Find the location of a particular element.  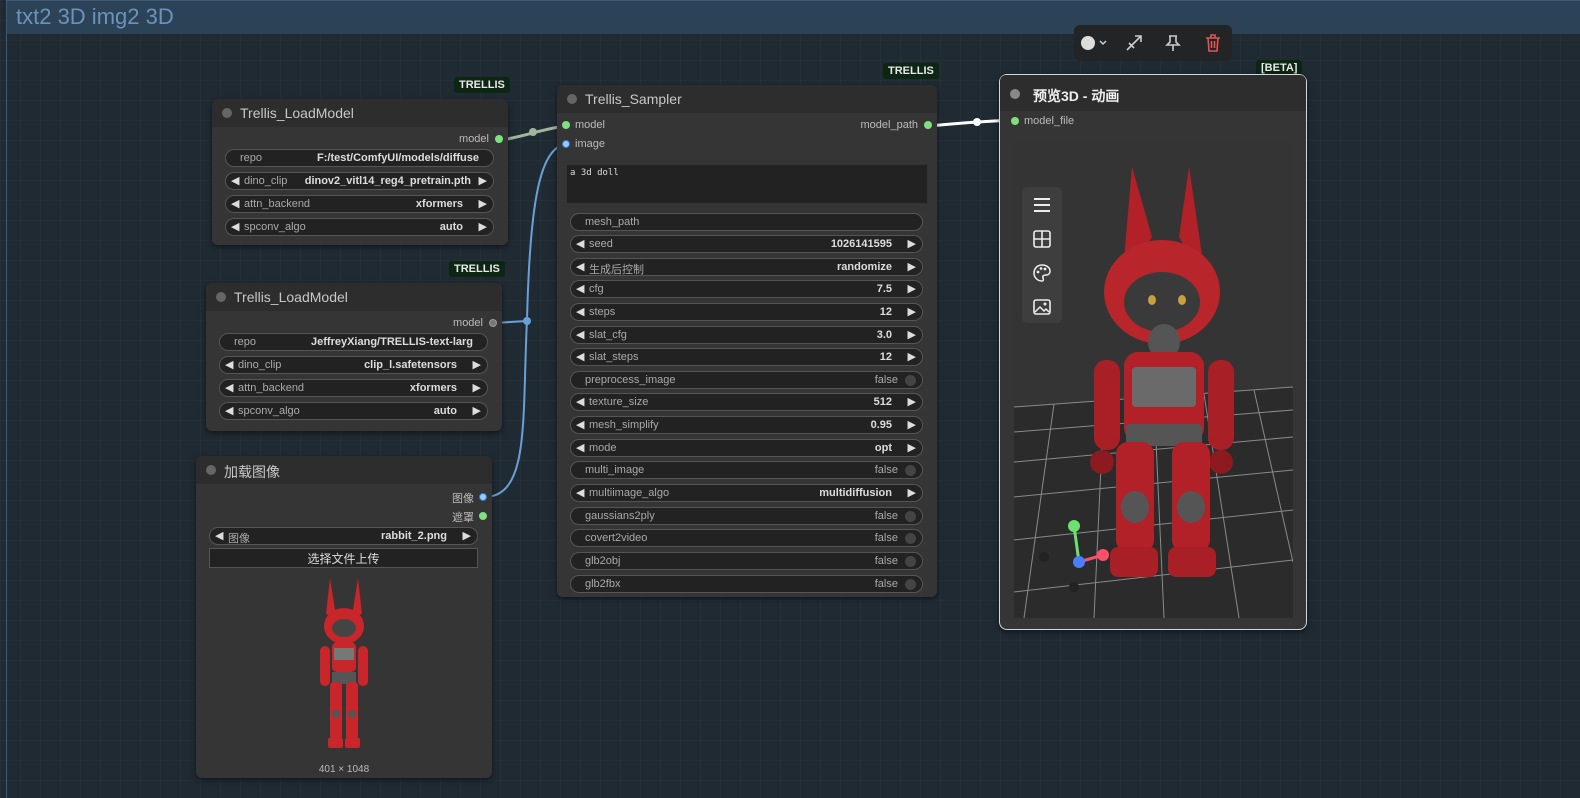

widget-repo: repo F:/test/ComfyUI/models/diffuse is located at coordinates (359, 158).